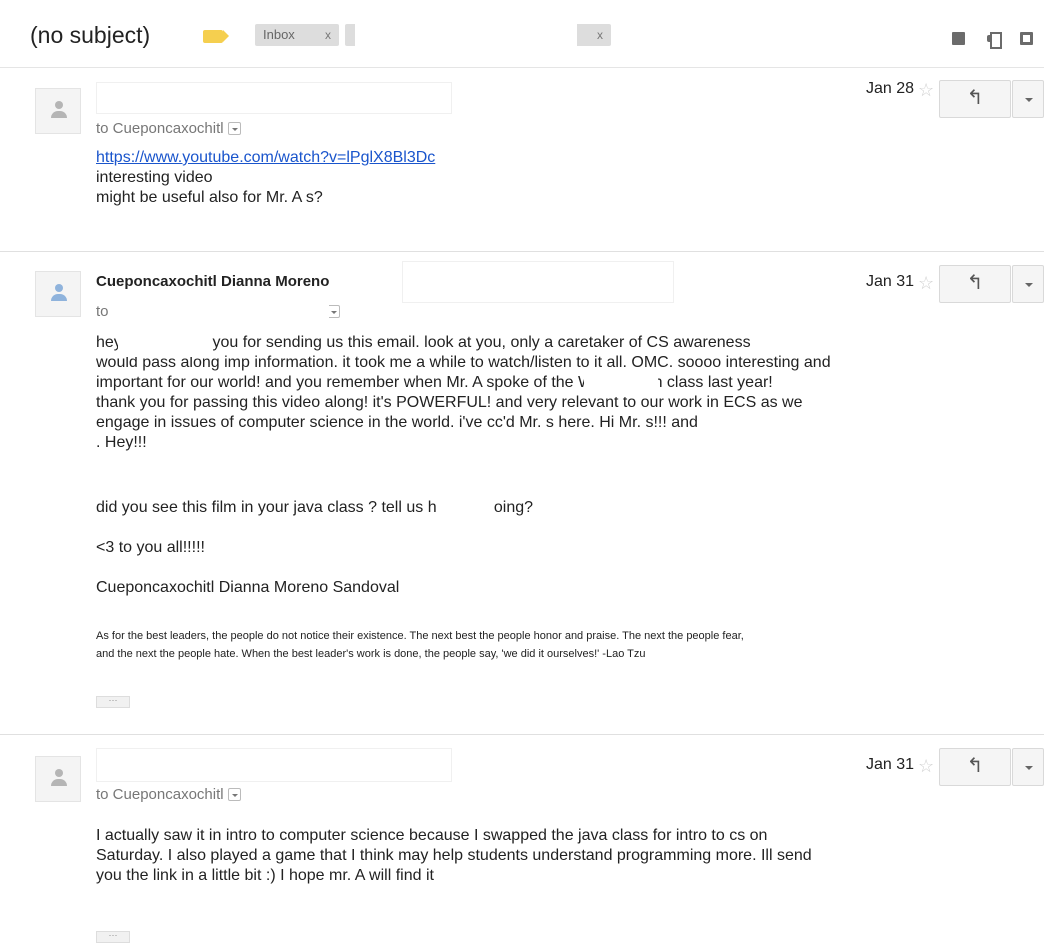 Image resolution: width=1044 pixels, height=951 pixels. I want to click on print-icon, so click(994, 40).